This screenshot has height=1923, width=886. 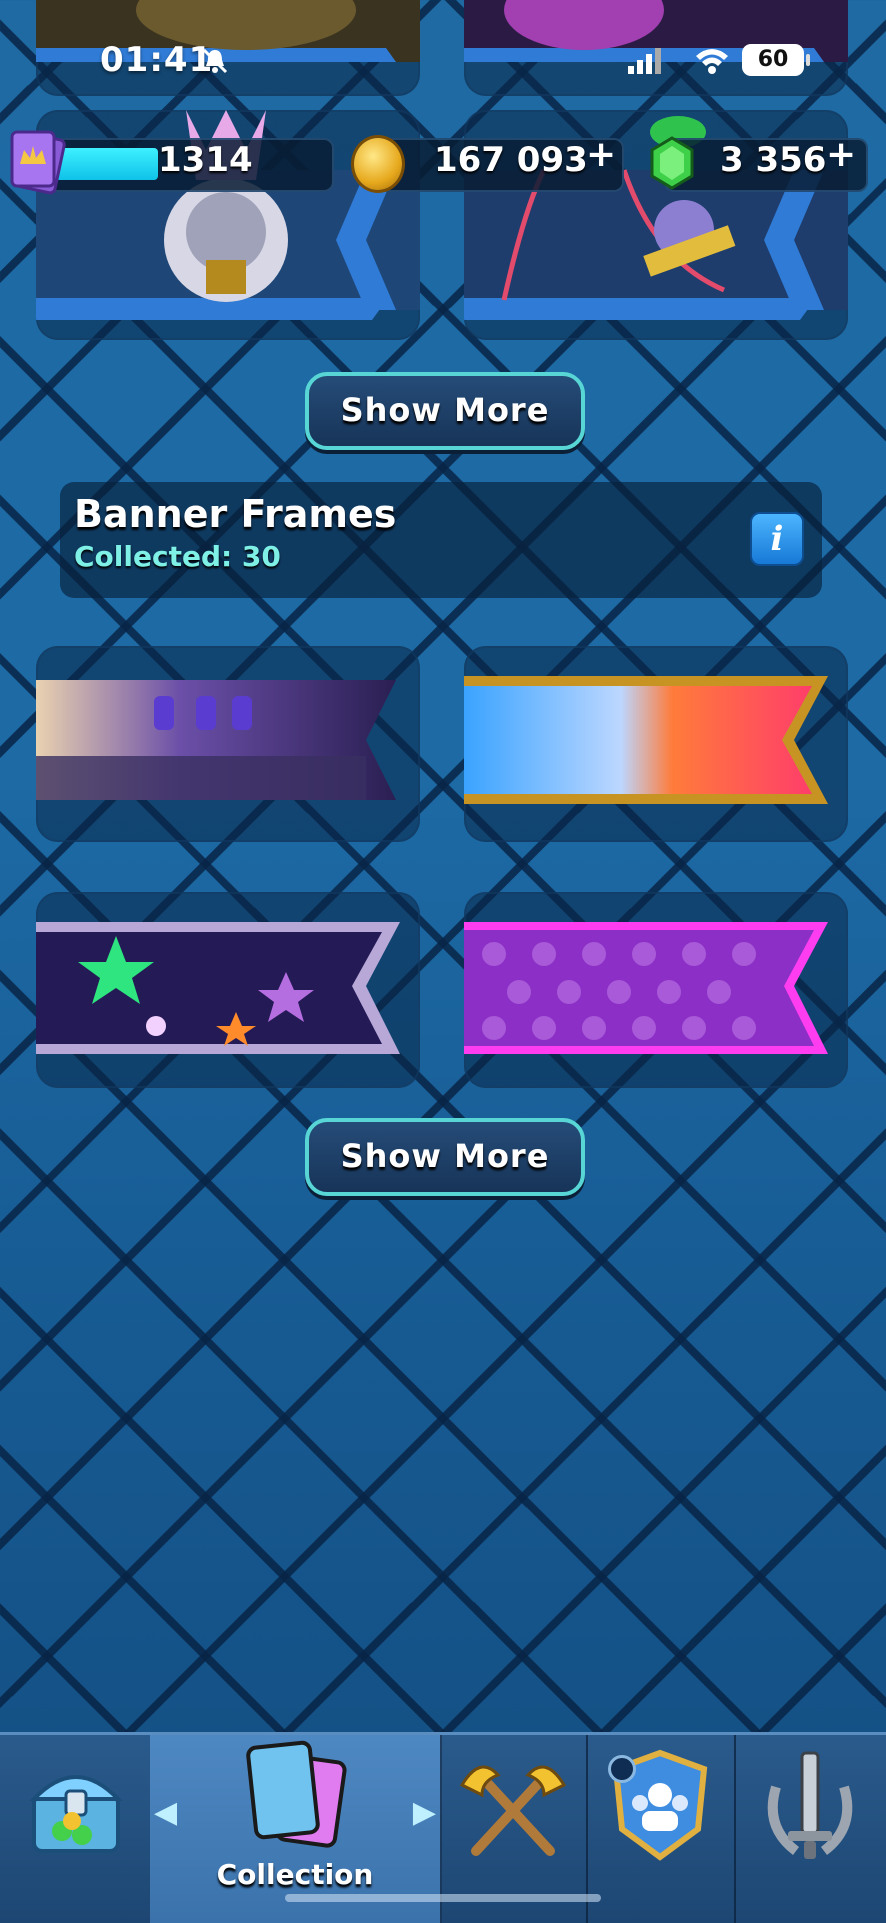 I want to click on status-bar: 01:41 60, so click(x=443, y=60).